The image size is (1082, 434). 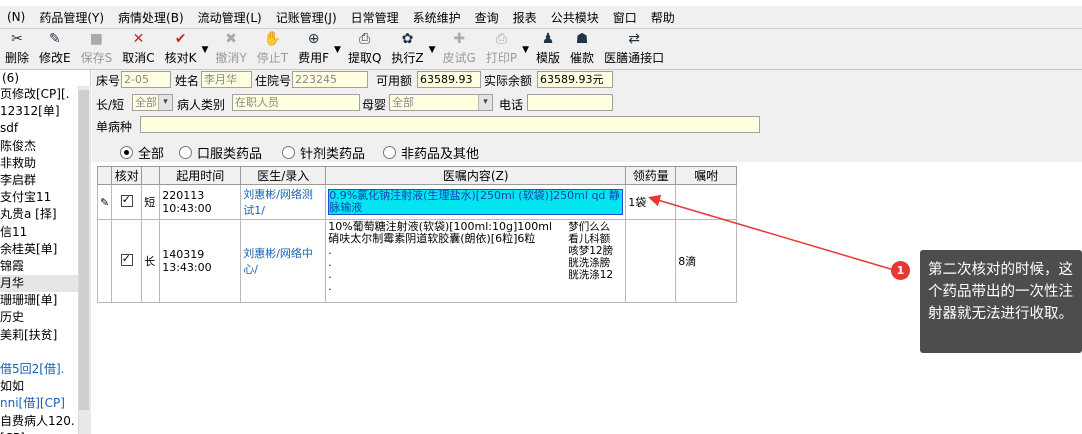 I want to click on toolbar-button-execute: ✿ 执行Z, so click(x=407, y=49).